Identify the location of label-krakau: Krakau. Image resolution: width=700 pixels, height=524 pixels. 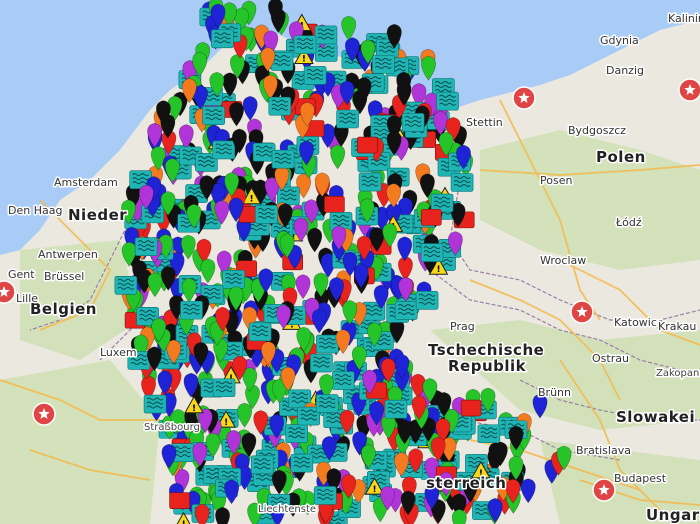
(677, 326).